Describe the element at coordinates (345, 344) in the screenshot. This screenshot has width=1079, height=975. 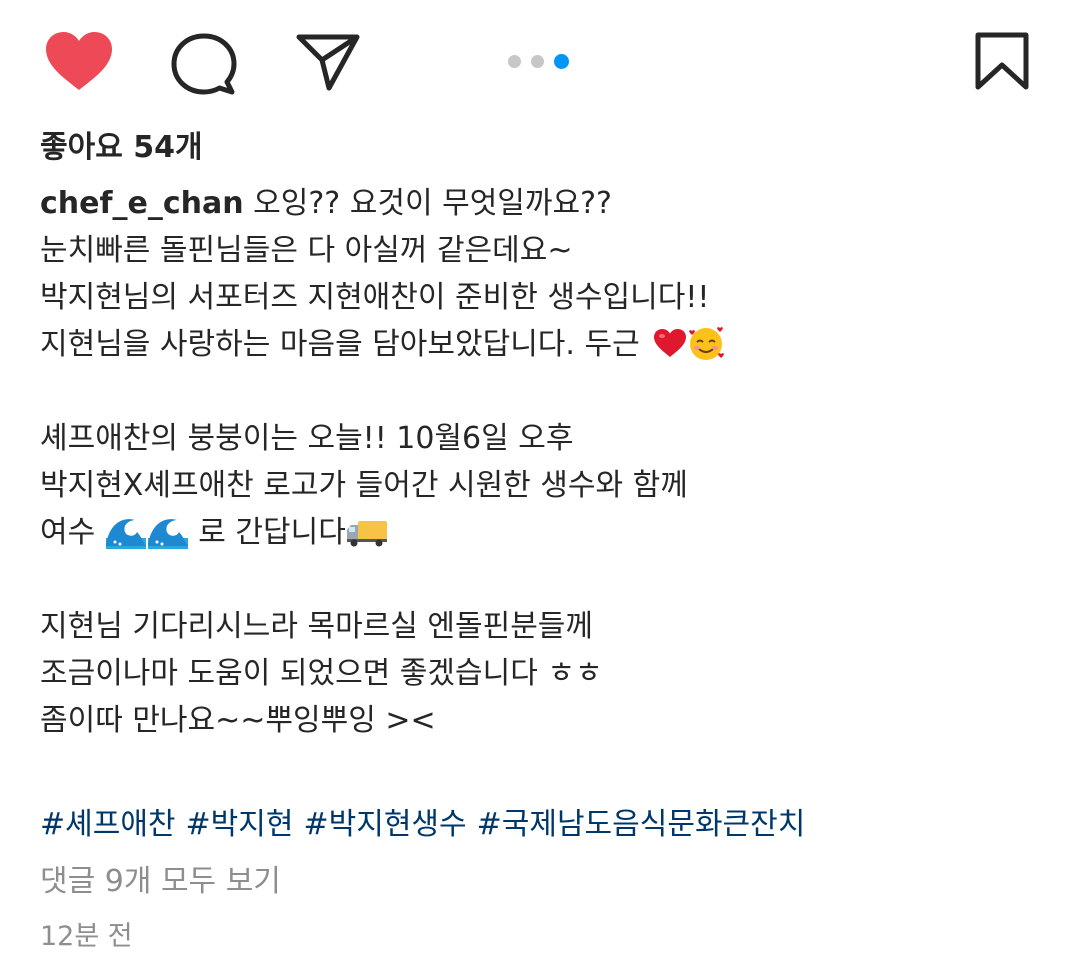
I see `caption-text: 지현님을 사랑하는 마음을 담아보았답니다. 두근` at that location.